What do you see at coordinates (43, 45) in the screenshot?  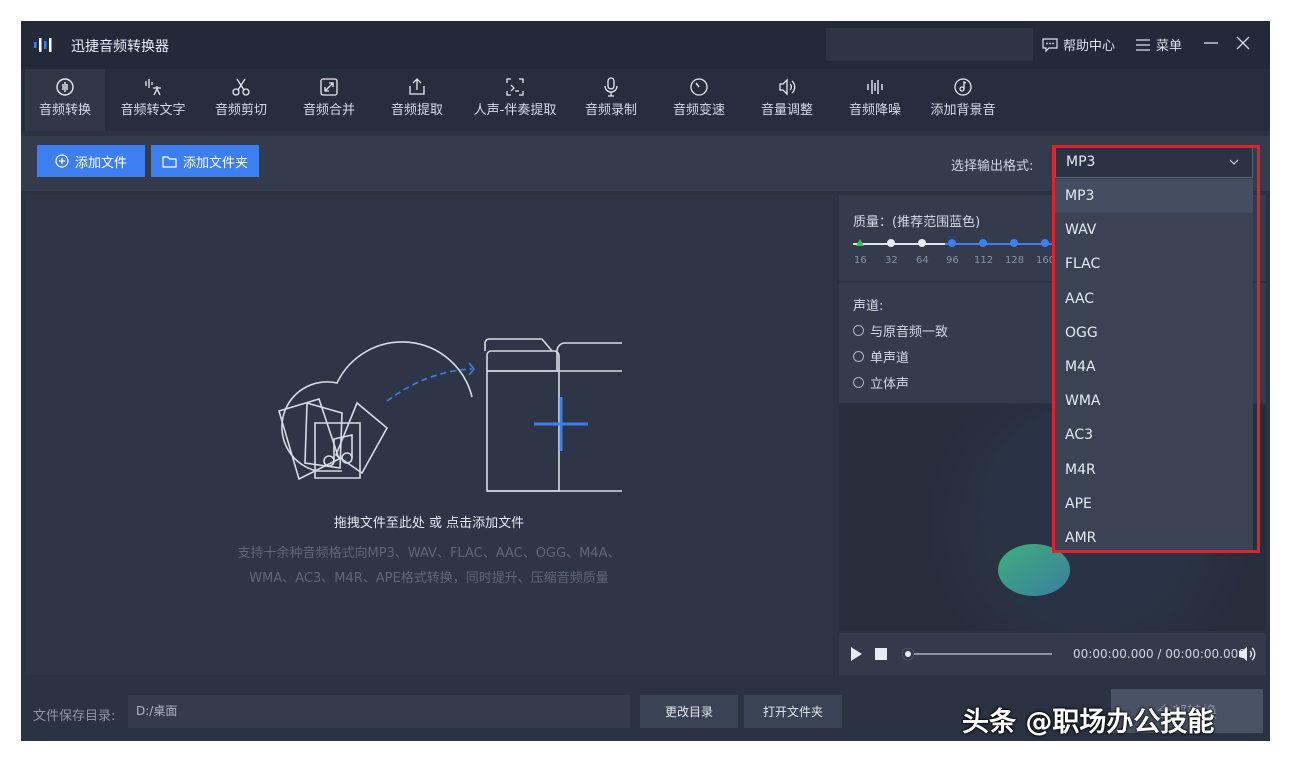 I see `app-logo-icon` at bounding box center [43, 45].